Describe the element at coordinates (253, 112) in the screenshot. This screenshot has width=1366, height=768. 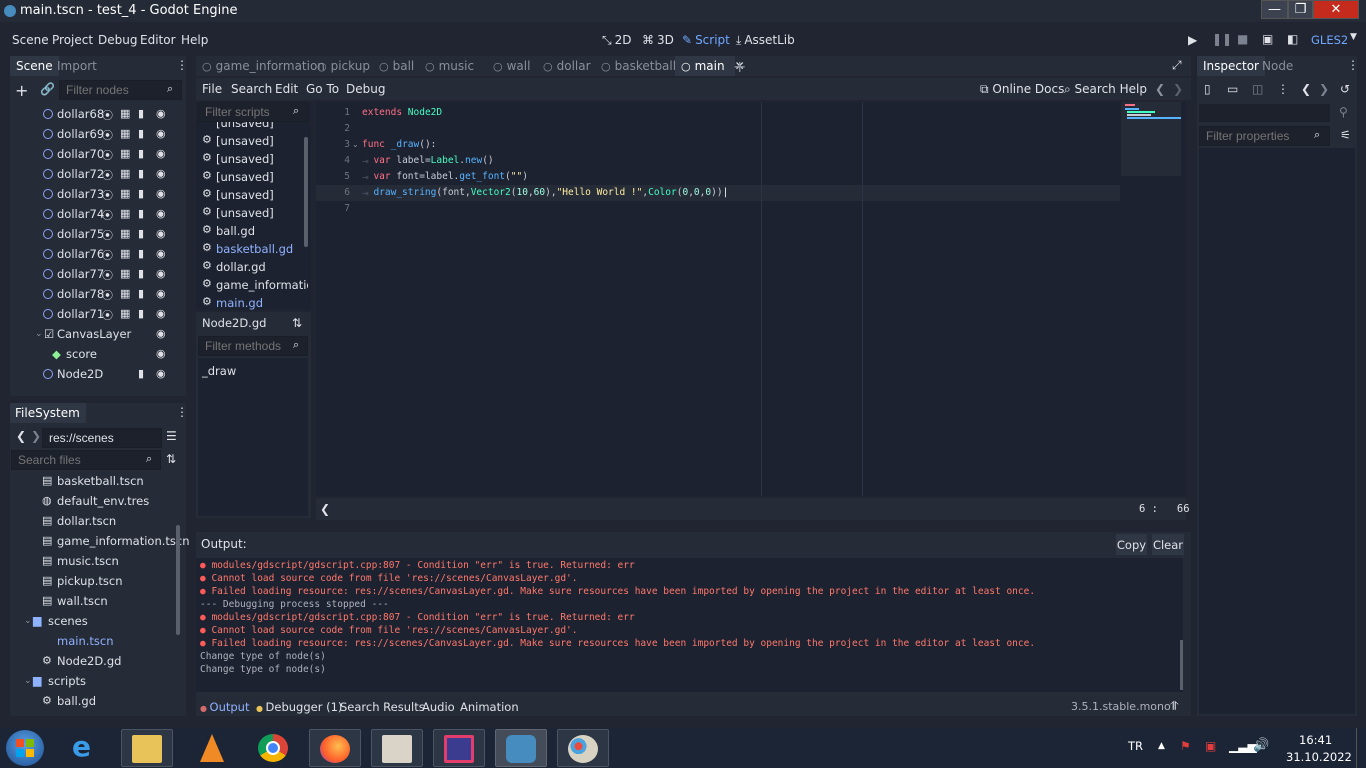
I see `filter-scripts-input` at that location.